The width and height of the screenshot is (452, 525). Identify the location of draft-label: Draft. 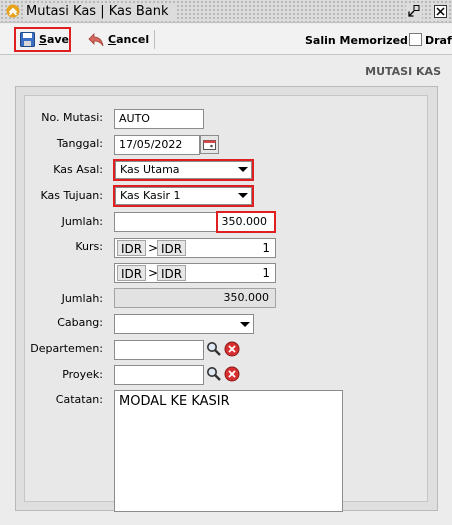
(438, 40).